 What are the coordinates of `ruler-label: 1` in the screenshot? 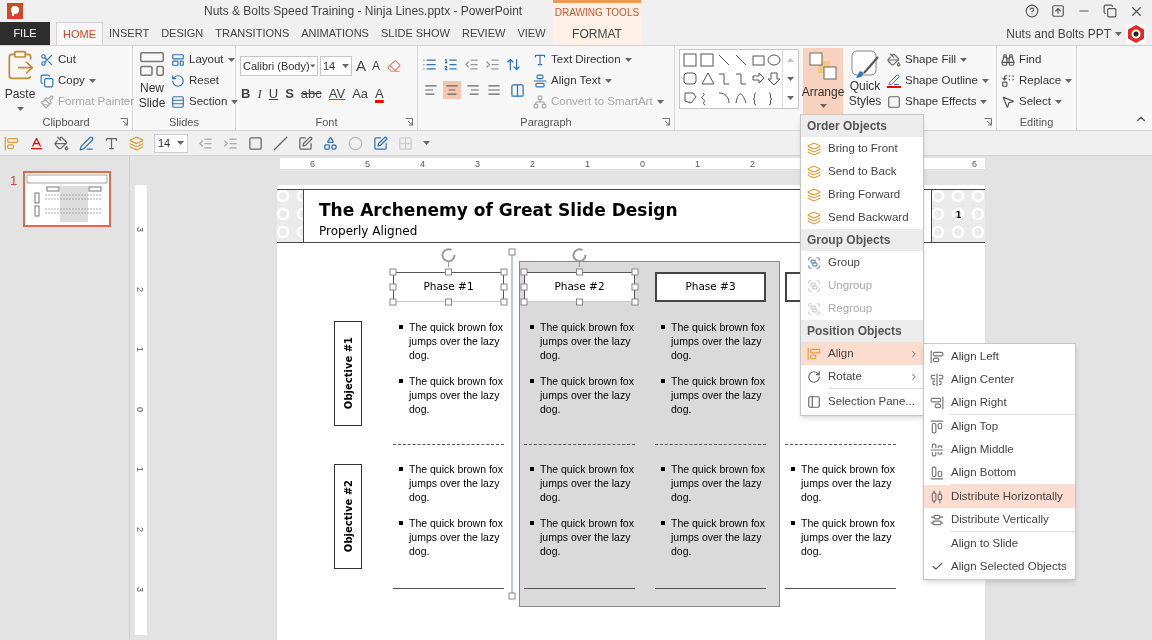 It's located at (139, 349).